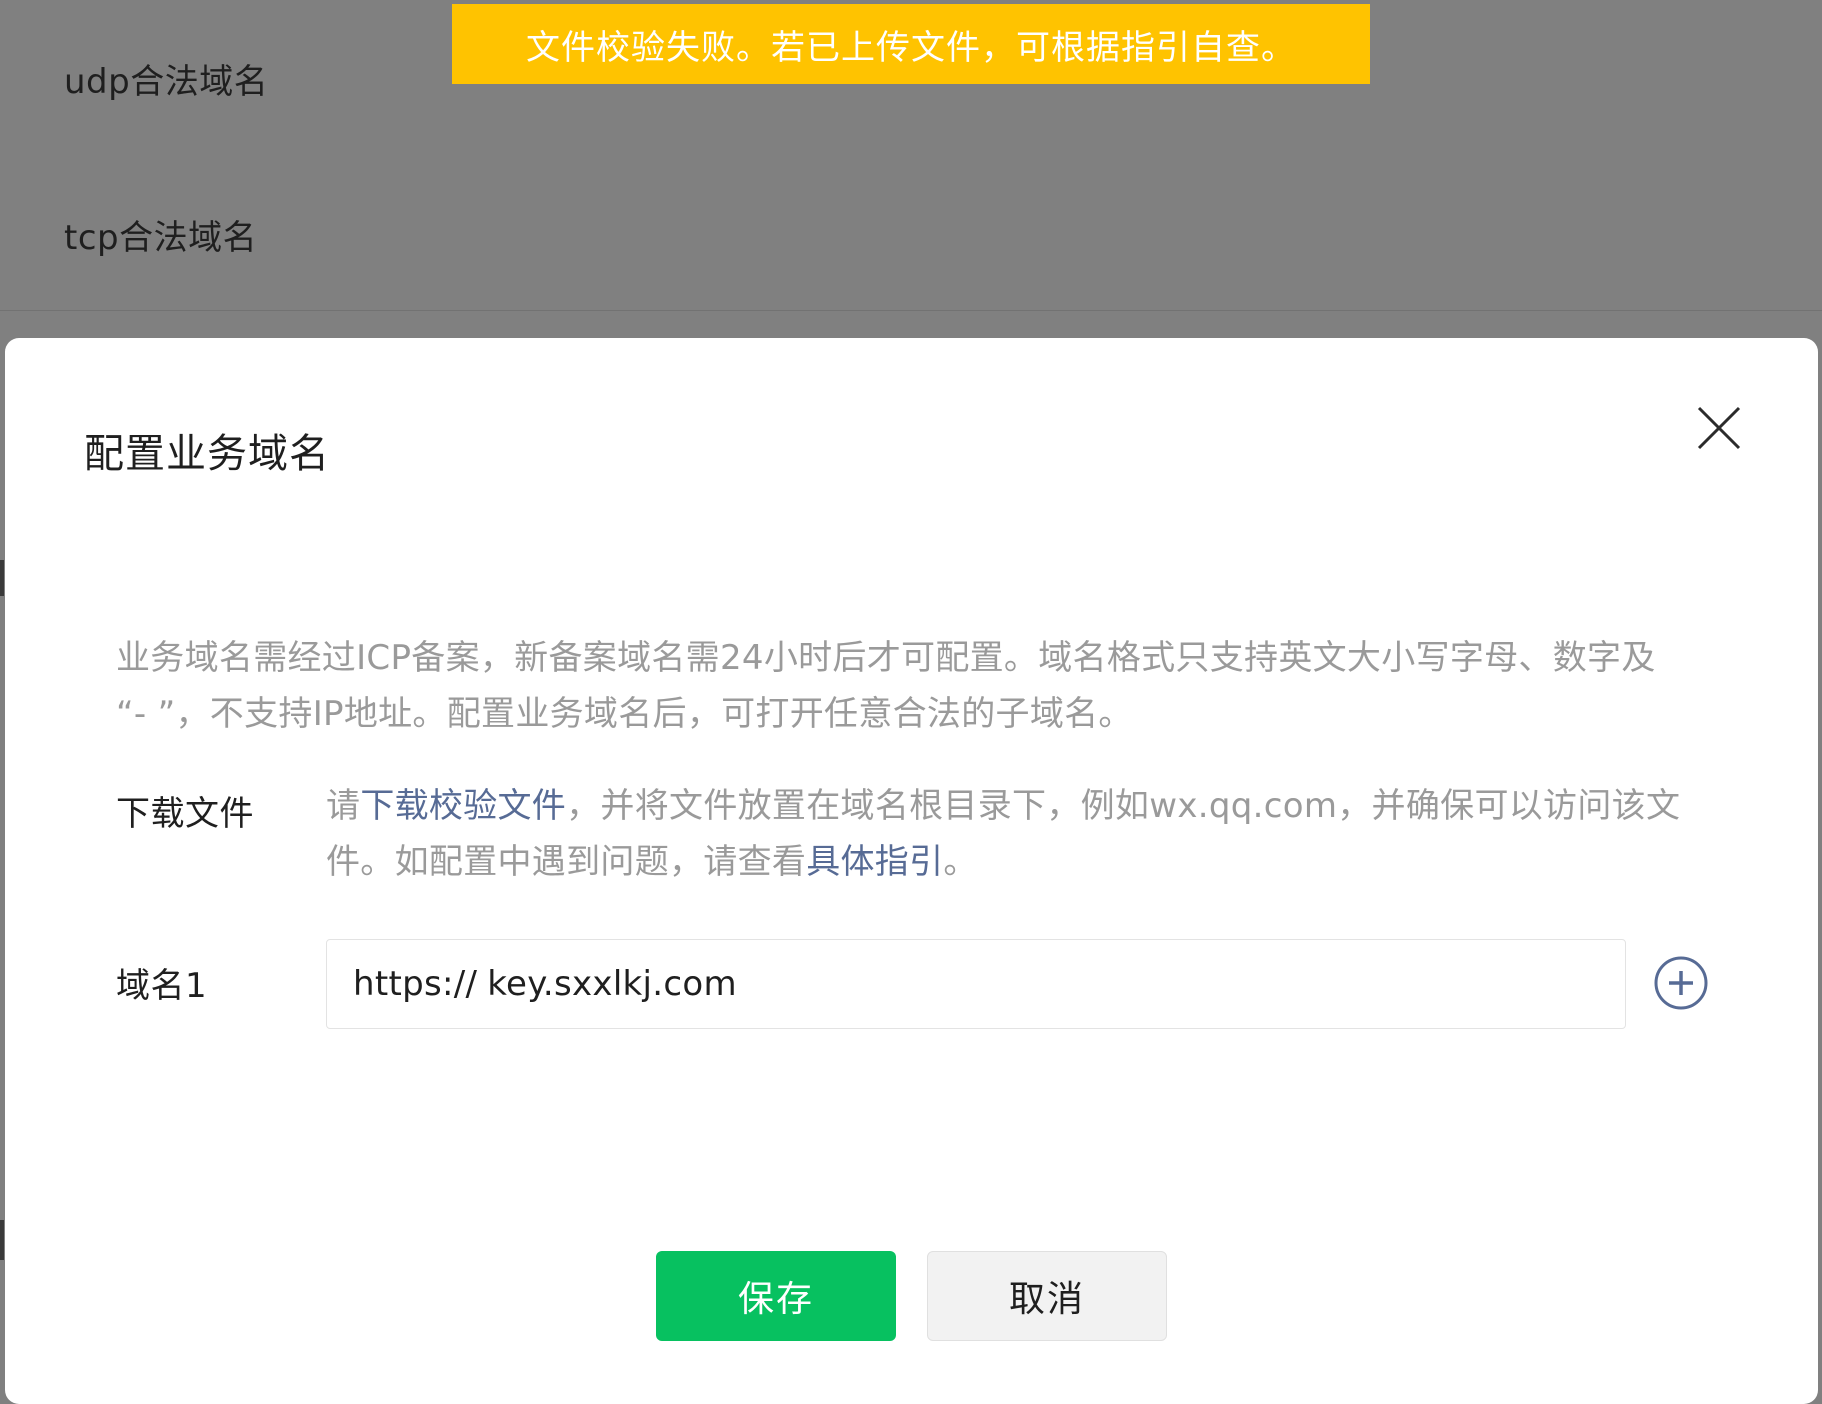 The height and width of the screenshot is (1404, 1822). I want to click on add-domain-button, so click(1681, 983).